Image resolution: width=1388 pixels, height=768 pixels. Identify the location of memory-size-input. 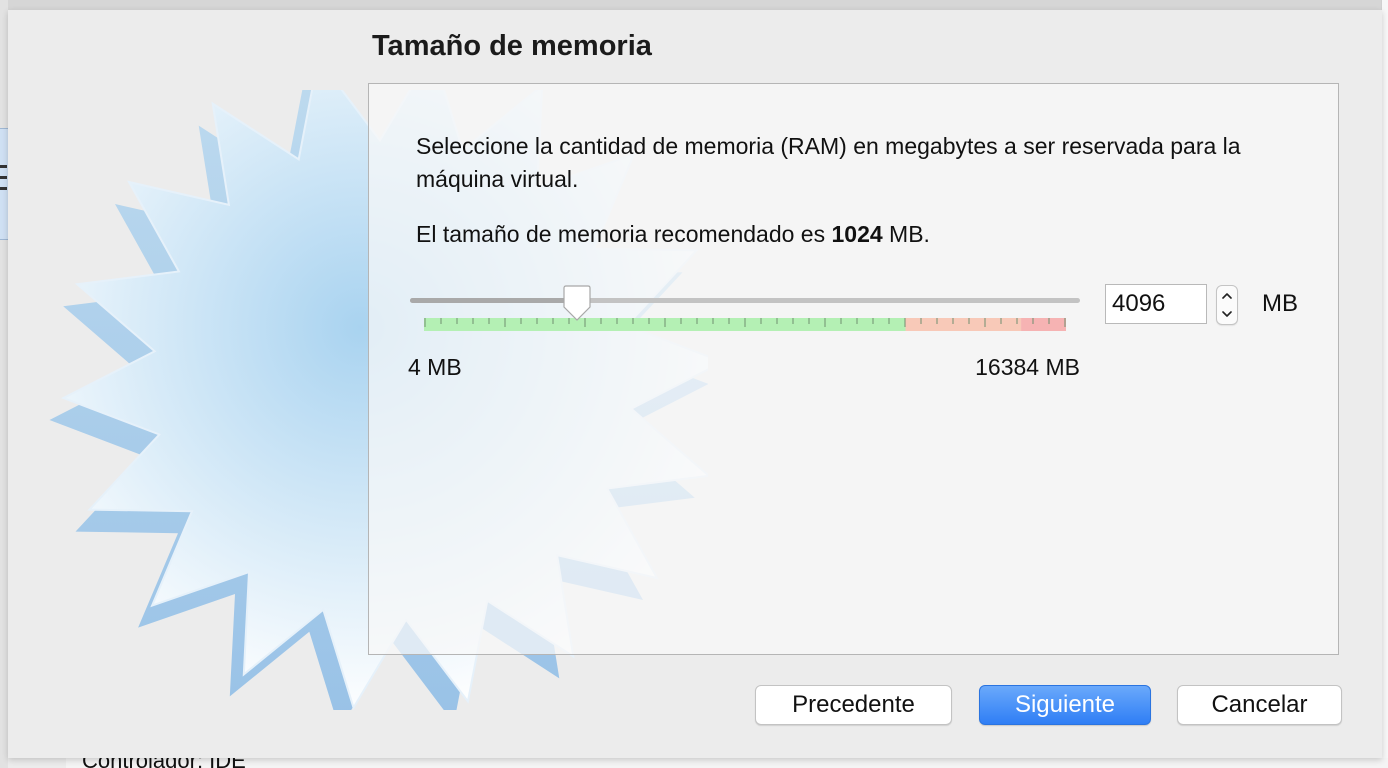
(1156, 304).